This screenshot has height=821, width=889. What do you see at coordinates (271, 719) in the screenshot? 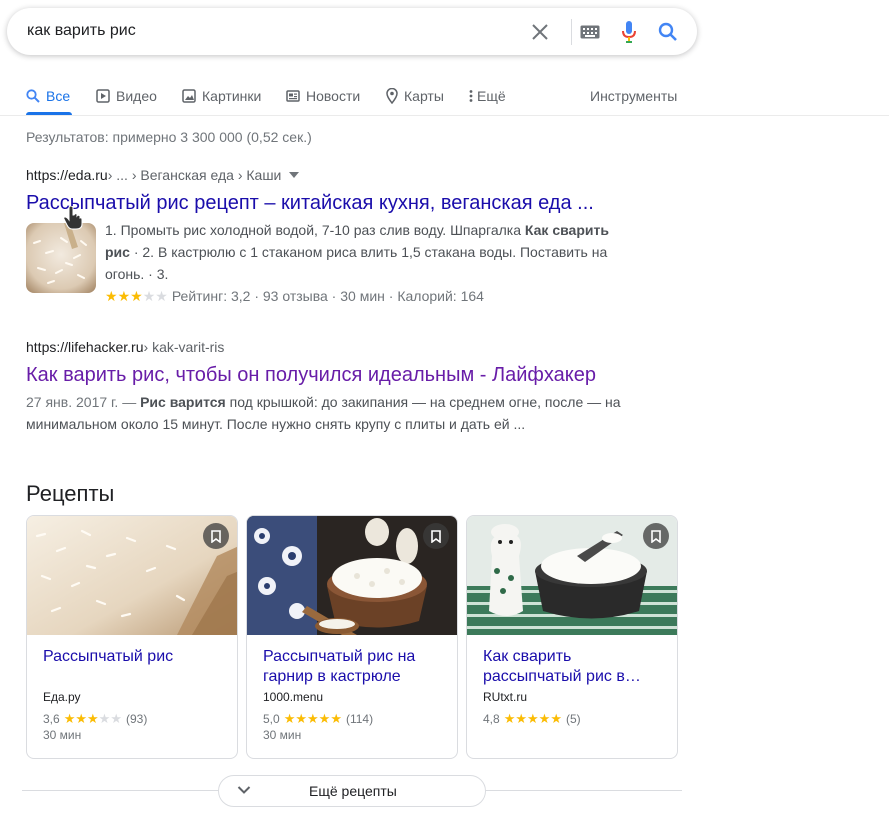
I see `rating-value: 5,0` at bounding box center [271, 719].